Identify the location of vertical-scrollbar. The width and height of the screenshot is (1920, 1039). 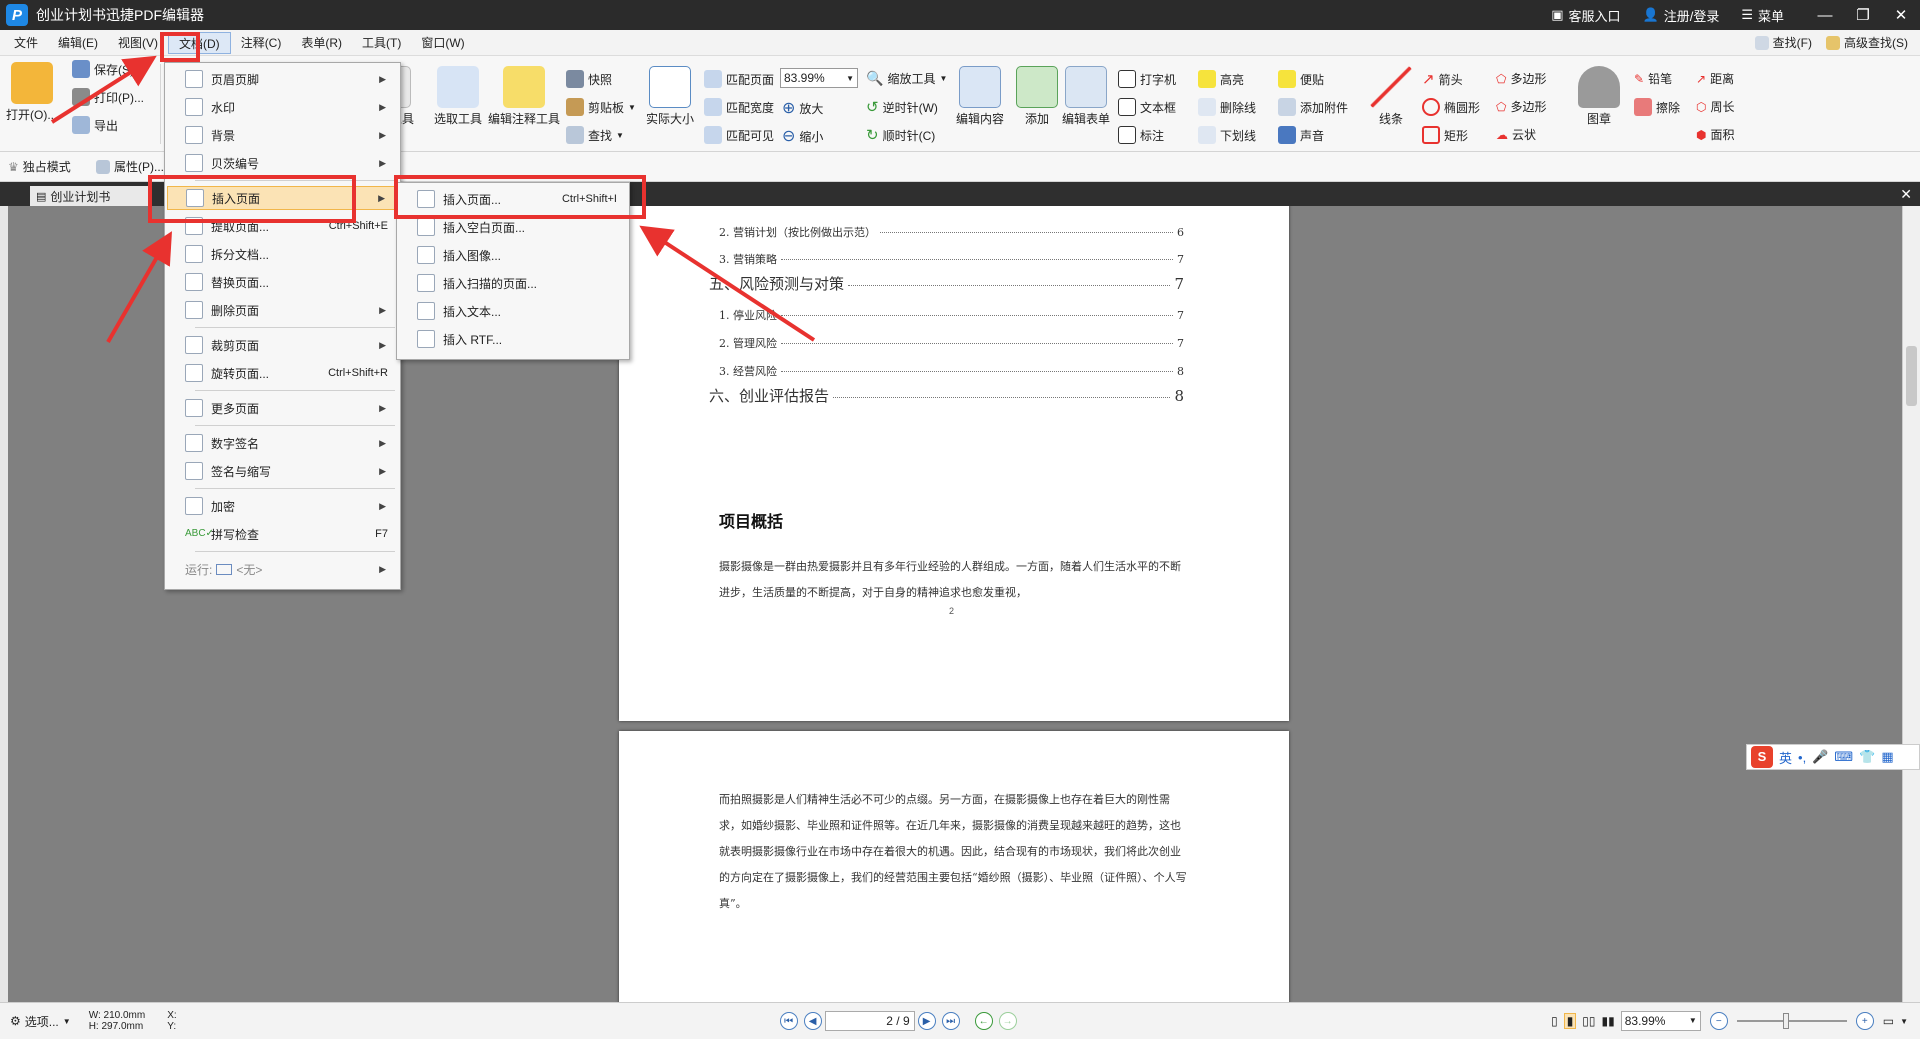
(1911, 604).